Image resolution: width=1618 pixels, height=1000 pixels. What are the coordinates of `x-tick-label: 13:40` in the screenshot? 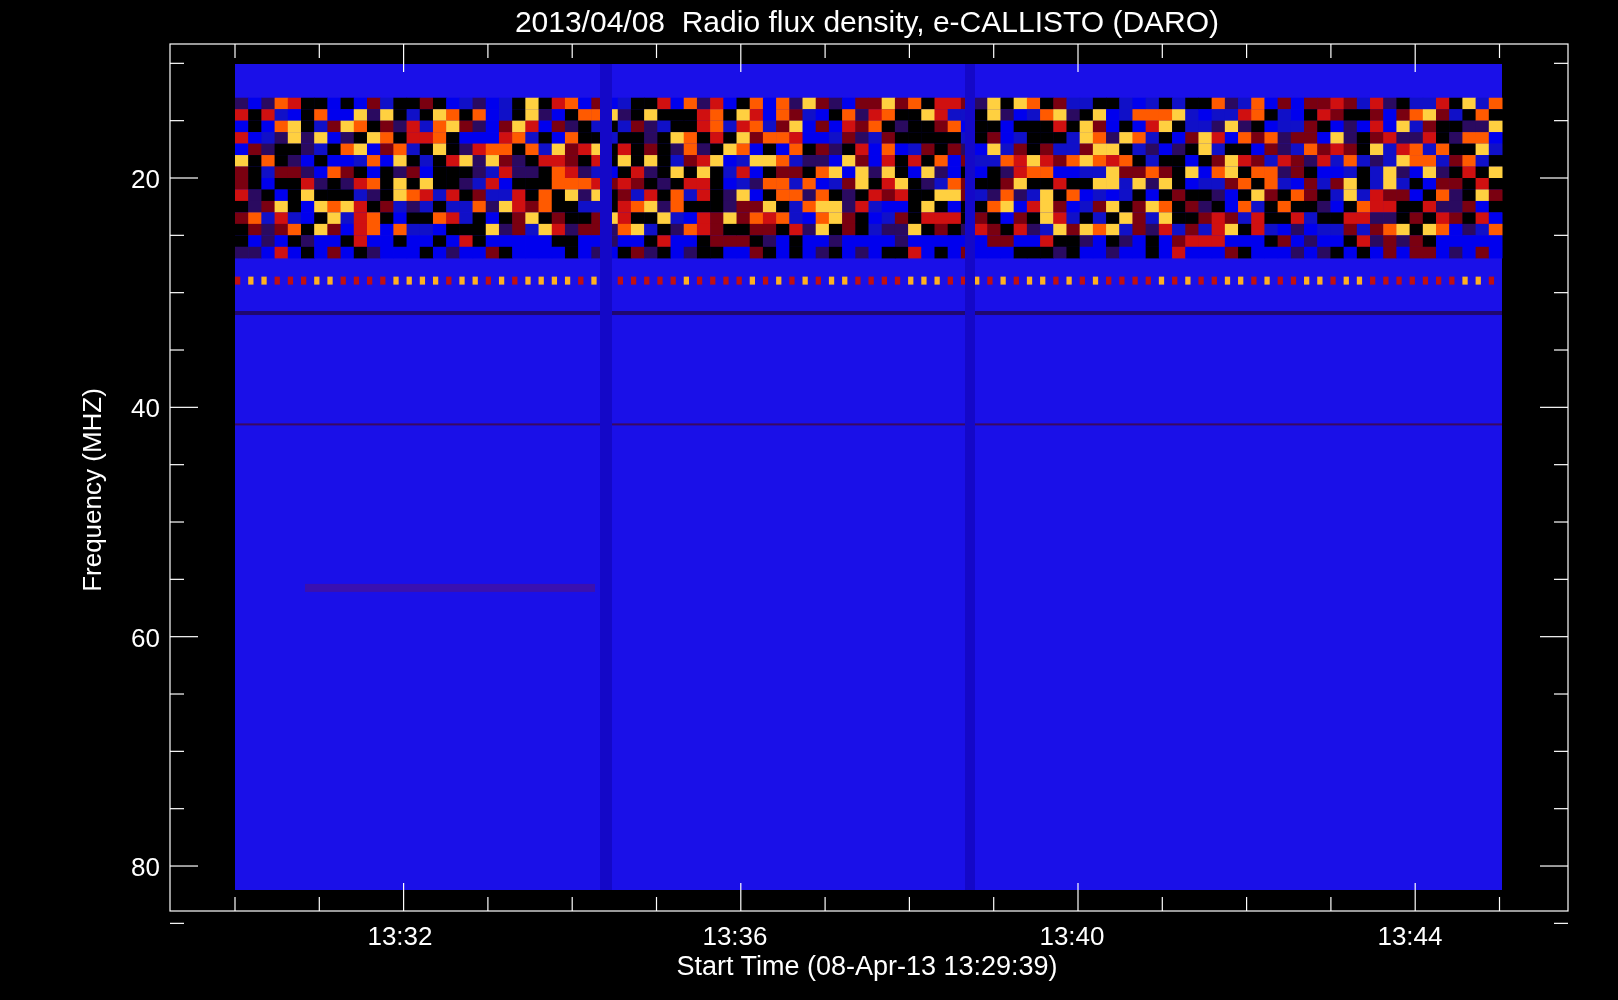 It's located at (1072, 936).